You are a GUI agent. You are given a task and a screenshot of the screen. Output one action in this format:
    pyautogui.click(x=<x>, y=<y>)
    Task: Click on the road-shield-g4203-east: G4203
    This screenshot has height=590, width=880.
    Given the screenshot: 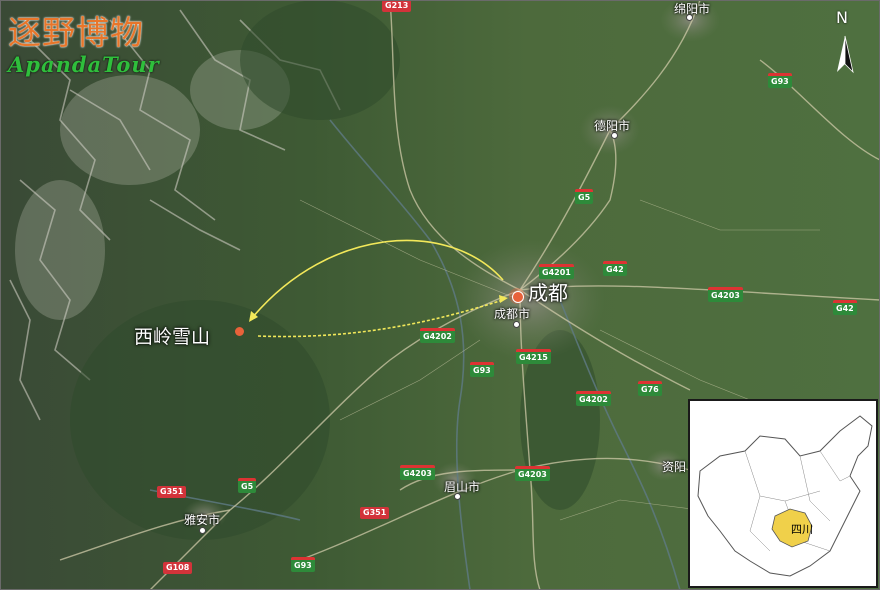 What is the action you would take?
    pyautogui.click(x=725, y=294)
    